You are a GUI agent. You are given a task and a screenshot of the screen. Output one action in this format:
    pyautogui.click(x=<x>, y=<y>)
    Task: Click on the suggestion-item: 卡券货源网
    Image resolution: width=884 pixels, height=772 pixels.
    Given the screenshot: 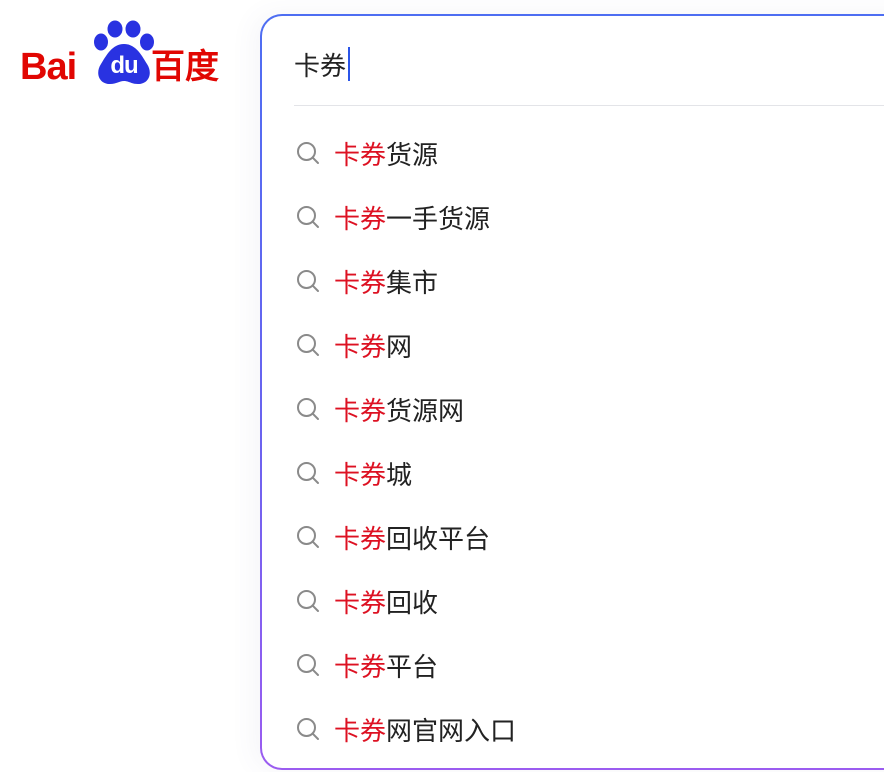 What is the action you would take?
    pyautogui.click(x=573, y=409)
    